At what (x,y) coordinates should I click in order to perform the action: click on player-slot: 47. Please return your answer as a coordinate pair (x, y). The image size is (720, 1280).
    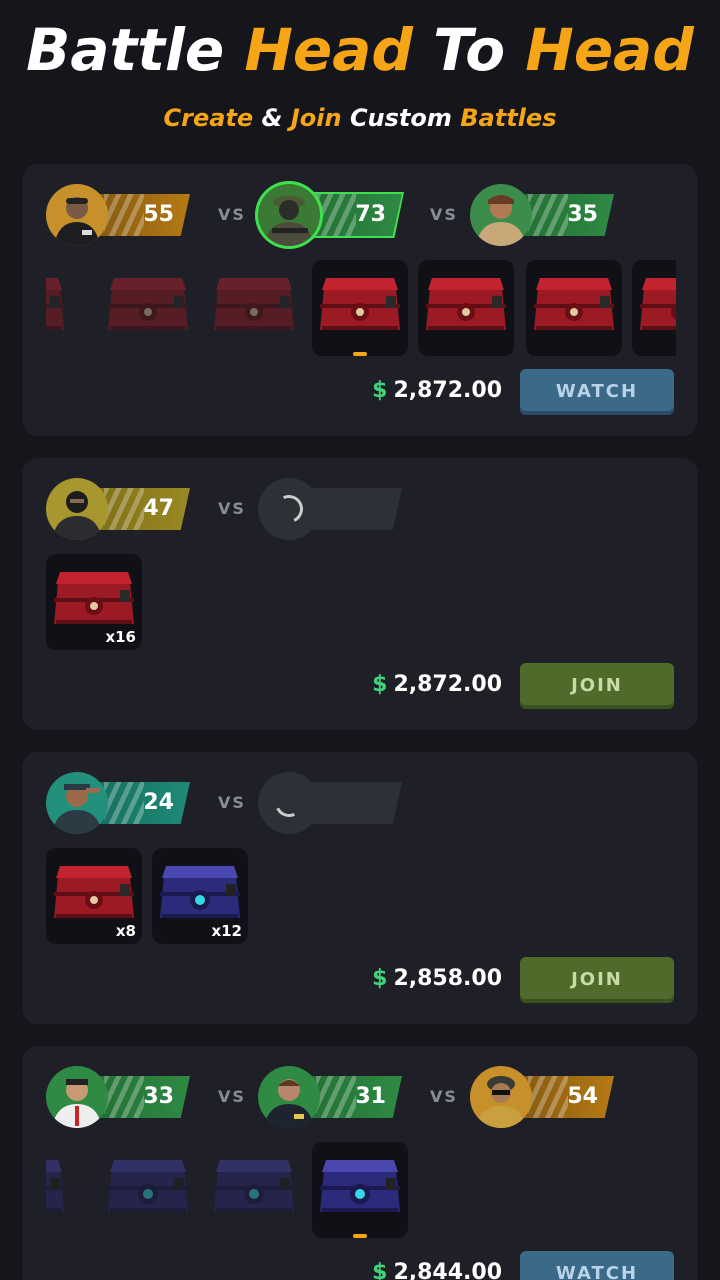
    Looking at the image, I should click on (119, 510).